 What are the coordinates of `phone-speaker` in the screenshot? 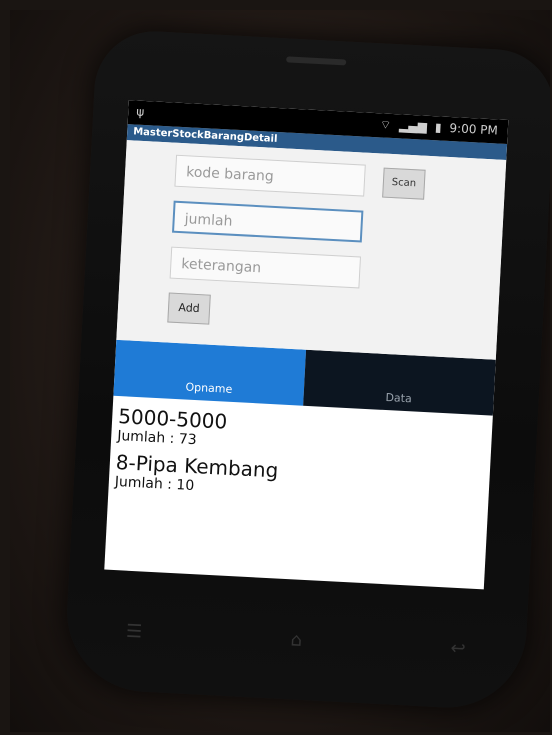 It's located at (316, 61).